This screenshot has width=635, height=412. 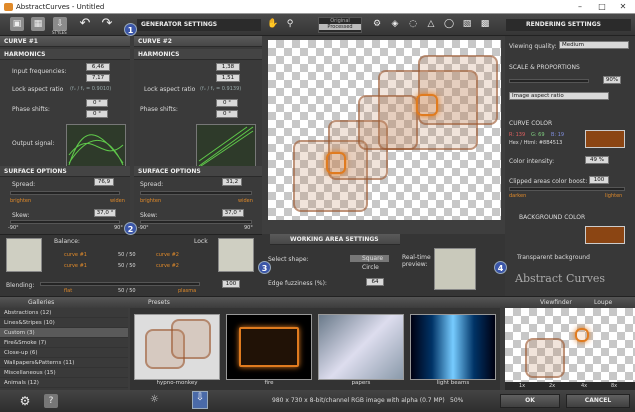 I want to click on settings-gear-icon: ⚙, so click(x=25, y=401).